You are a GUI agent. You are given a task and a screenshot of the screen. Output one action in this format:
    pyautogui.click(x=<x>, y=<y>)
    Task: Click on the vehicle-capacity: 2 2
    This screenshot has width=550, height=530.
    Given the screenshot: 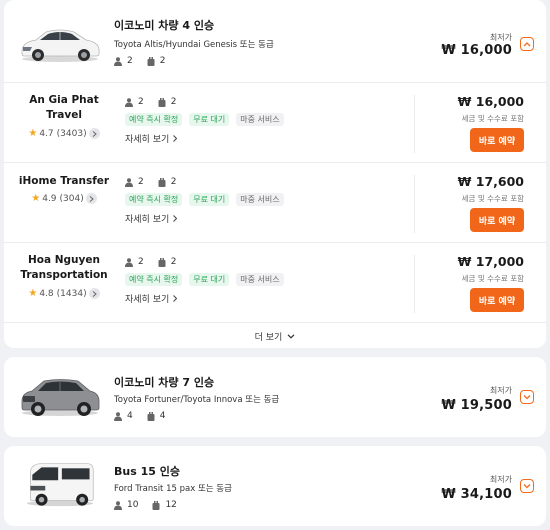 What is the action you would take?
    pyautogui.click(x=146, y=61)
    